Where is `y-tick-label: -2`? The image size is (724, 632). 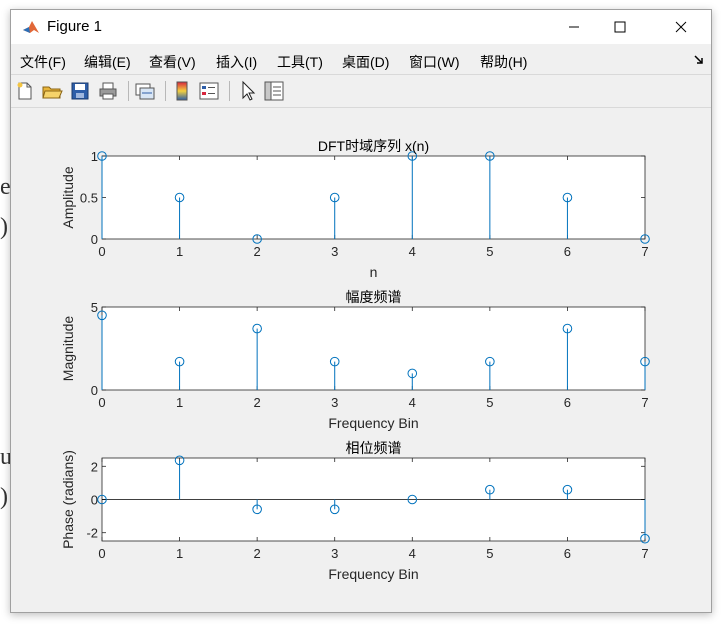
y-tick-label: -2 is located at coordinates (92, 533).